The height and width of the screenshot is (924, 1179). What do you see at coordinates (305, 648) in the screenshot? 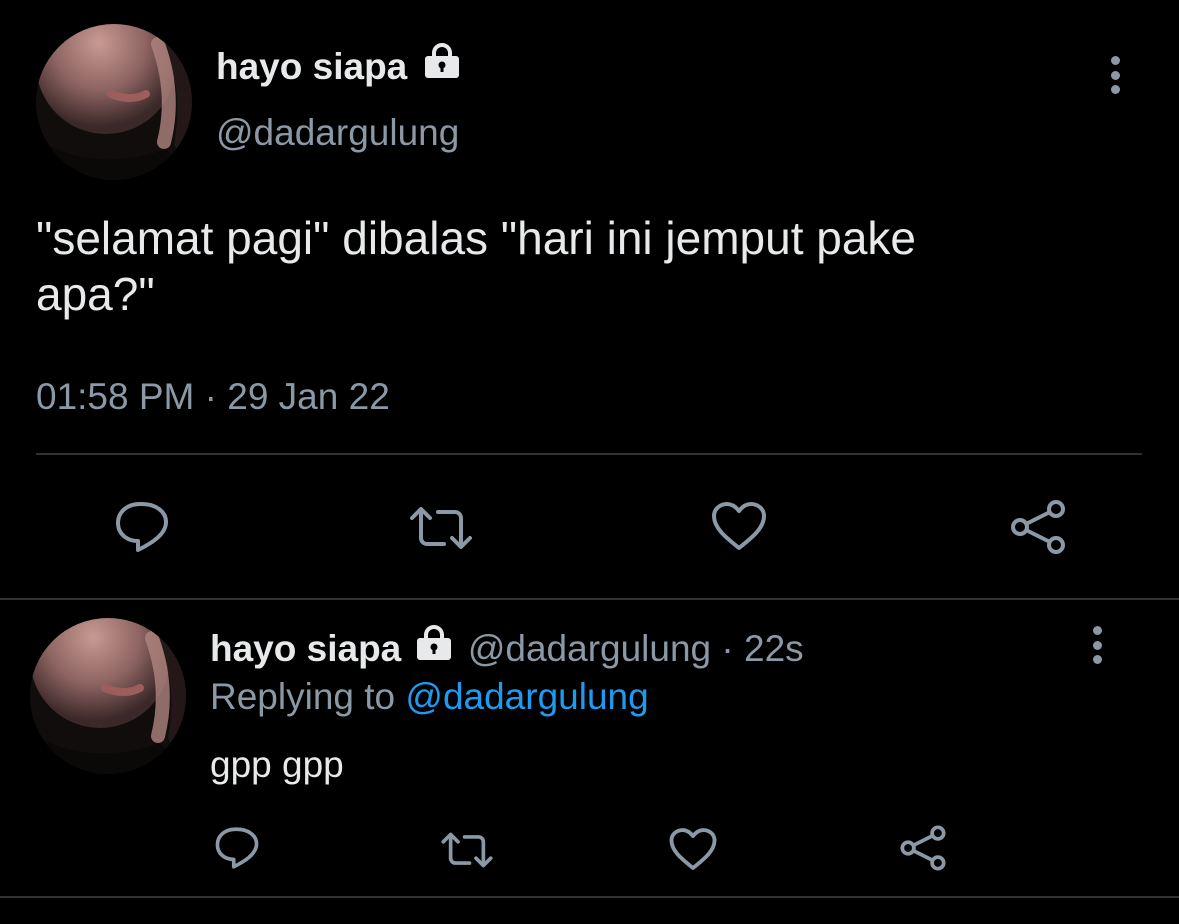
I see `reply-display-name: hayo siapa` at bounding box center [305, 648].